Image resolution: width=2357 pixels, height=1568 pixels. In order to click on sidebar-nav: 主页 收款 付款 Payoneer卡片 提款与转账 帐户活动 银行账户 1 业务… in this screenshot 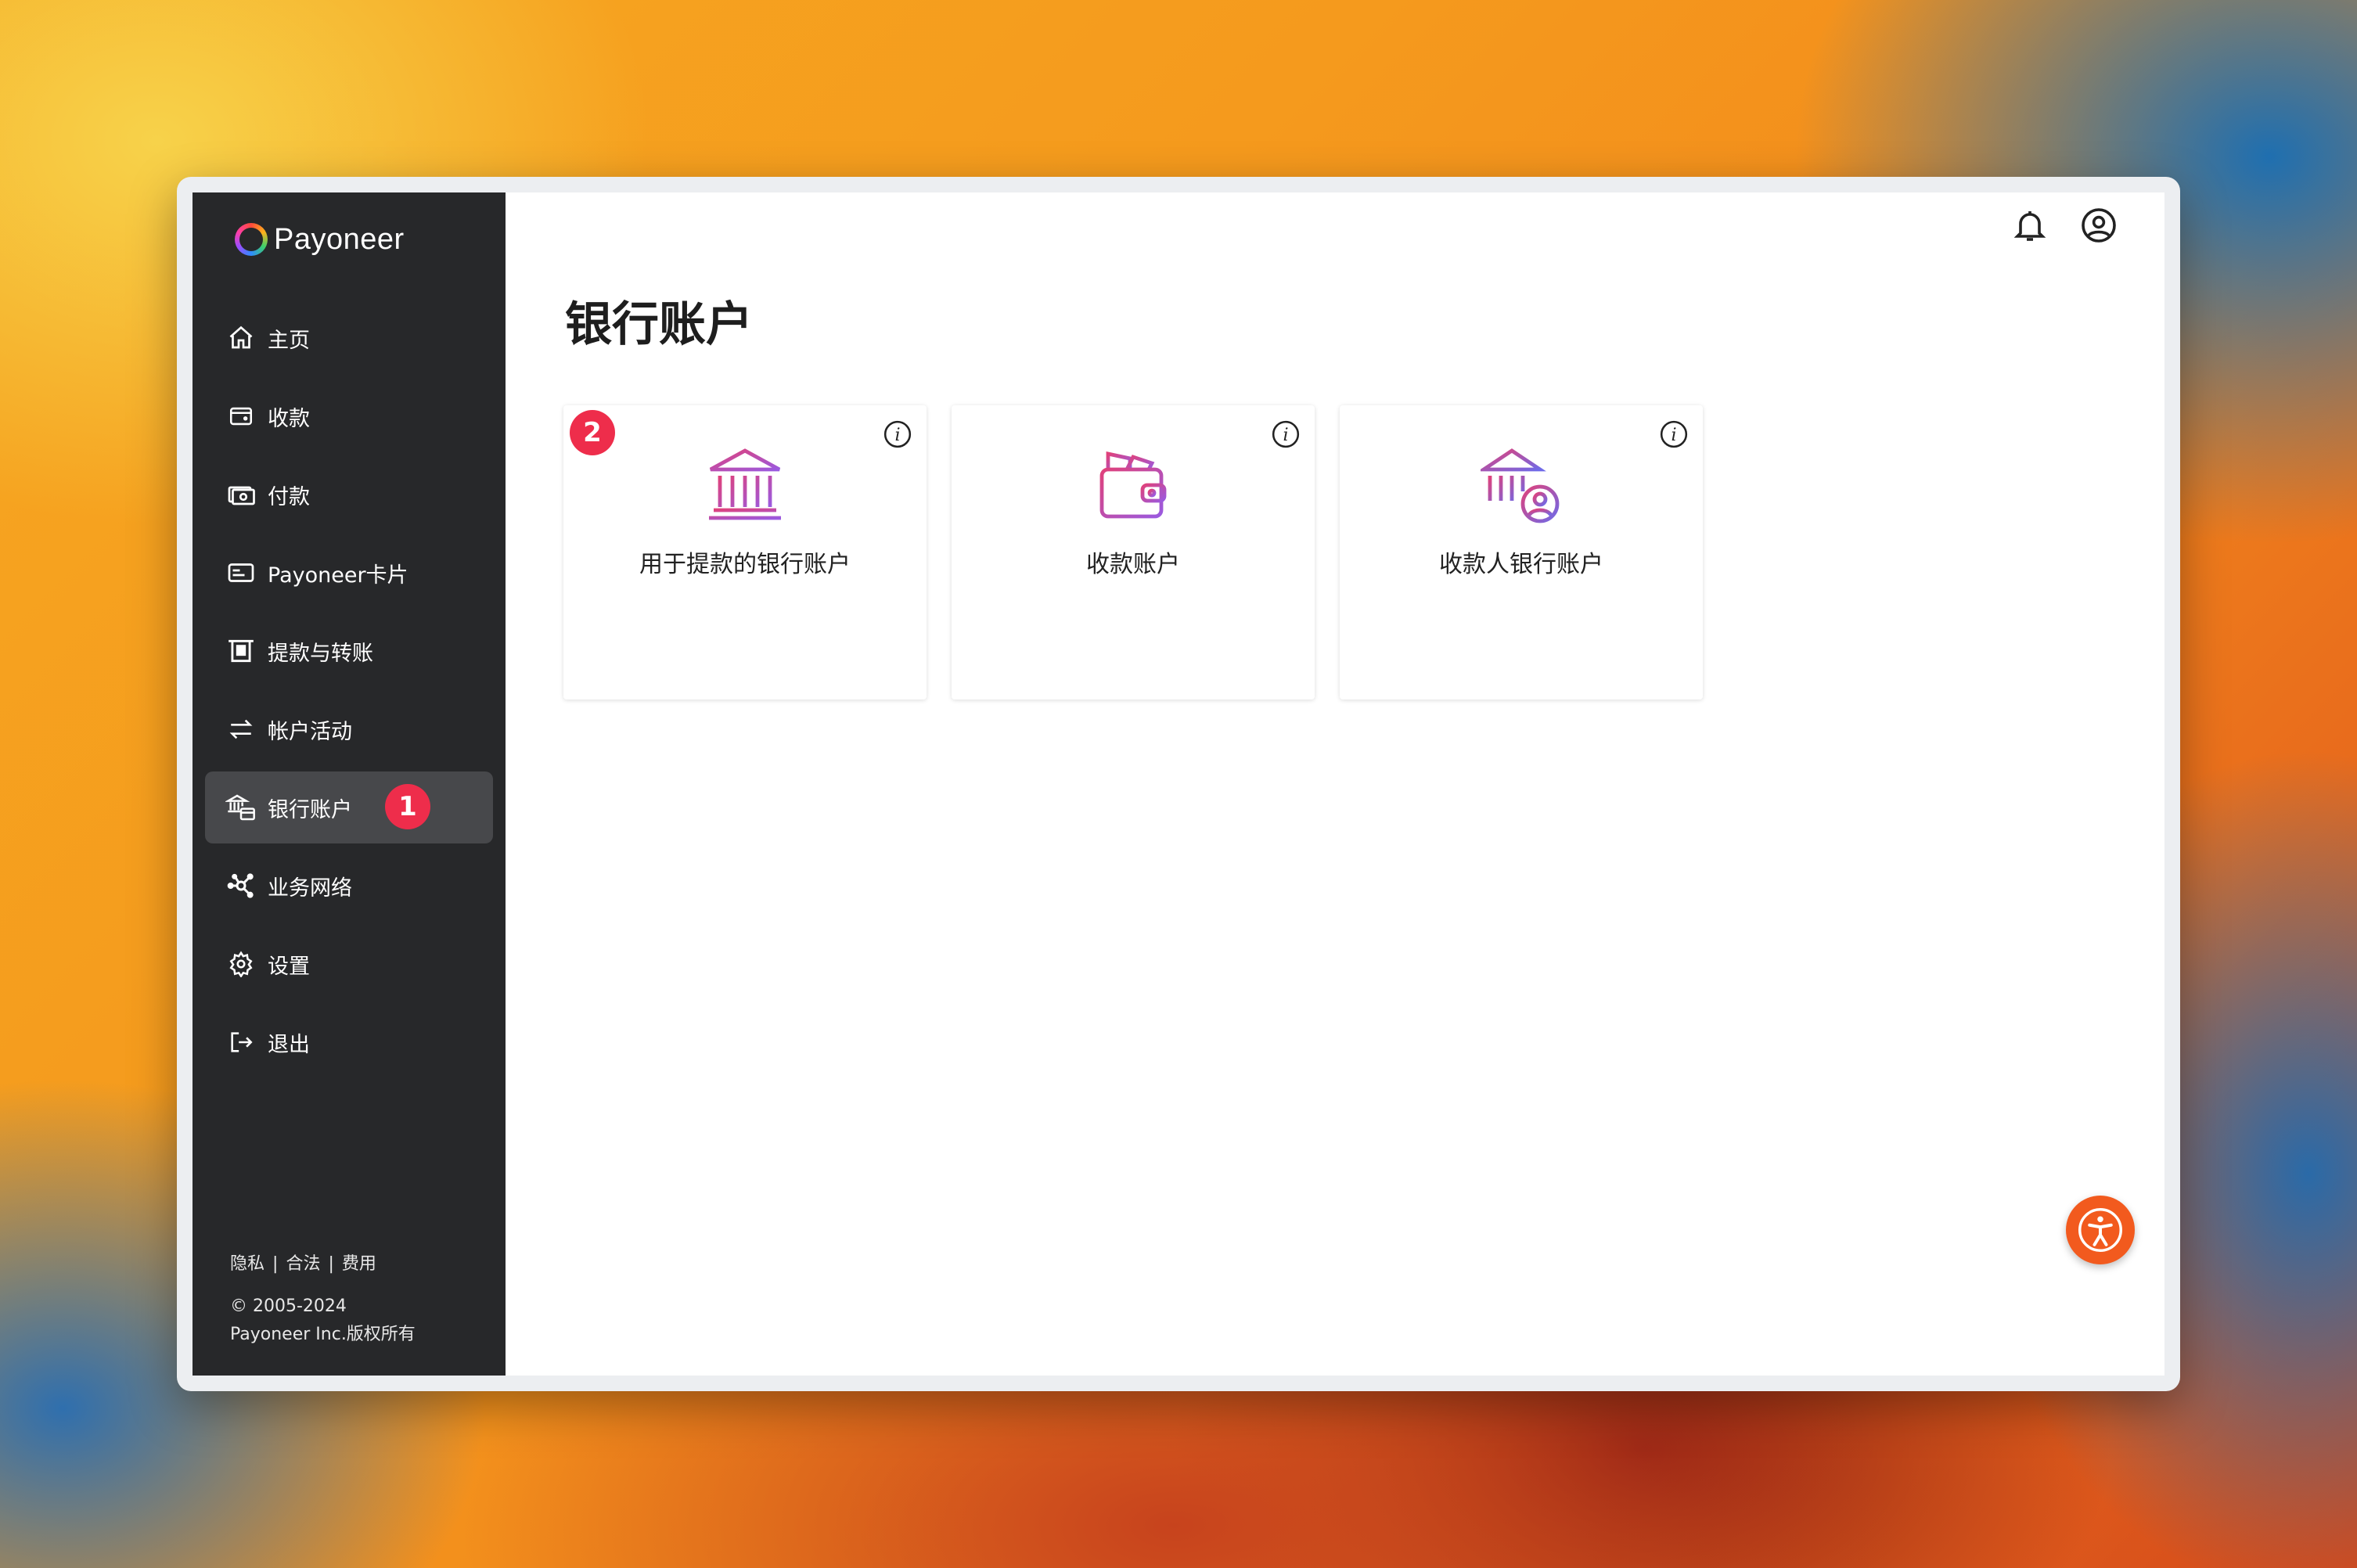, I will do `click(349, 693)`.